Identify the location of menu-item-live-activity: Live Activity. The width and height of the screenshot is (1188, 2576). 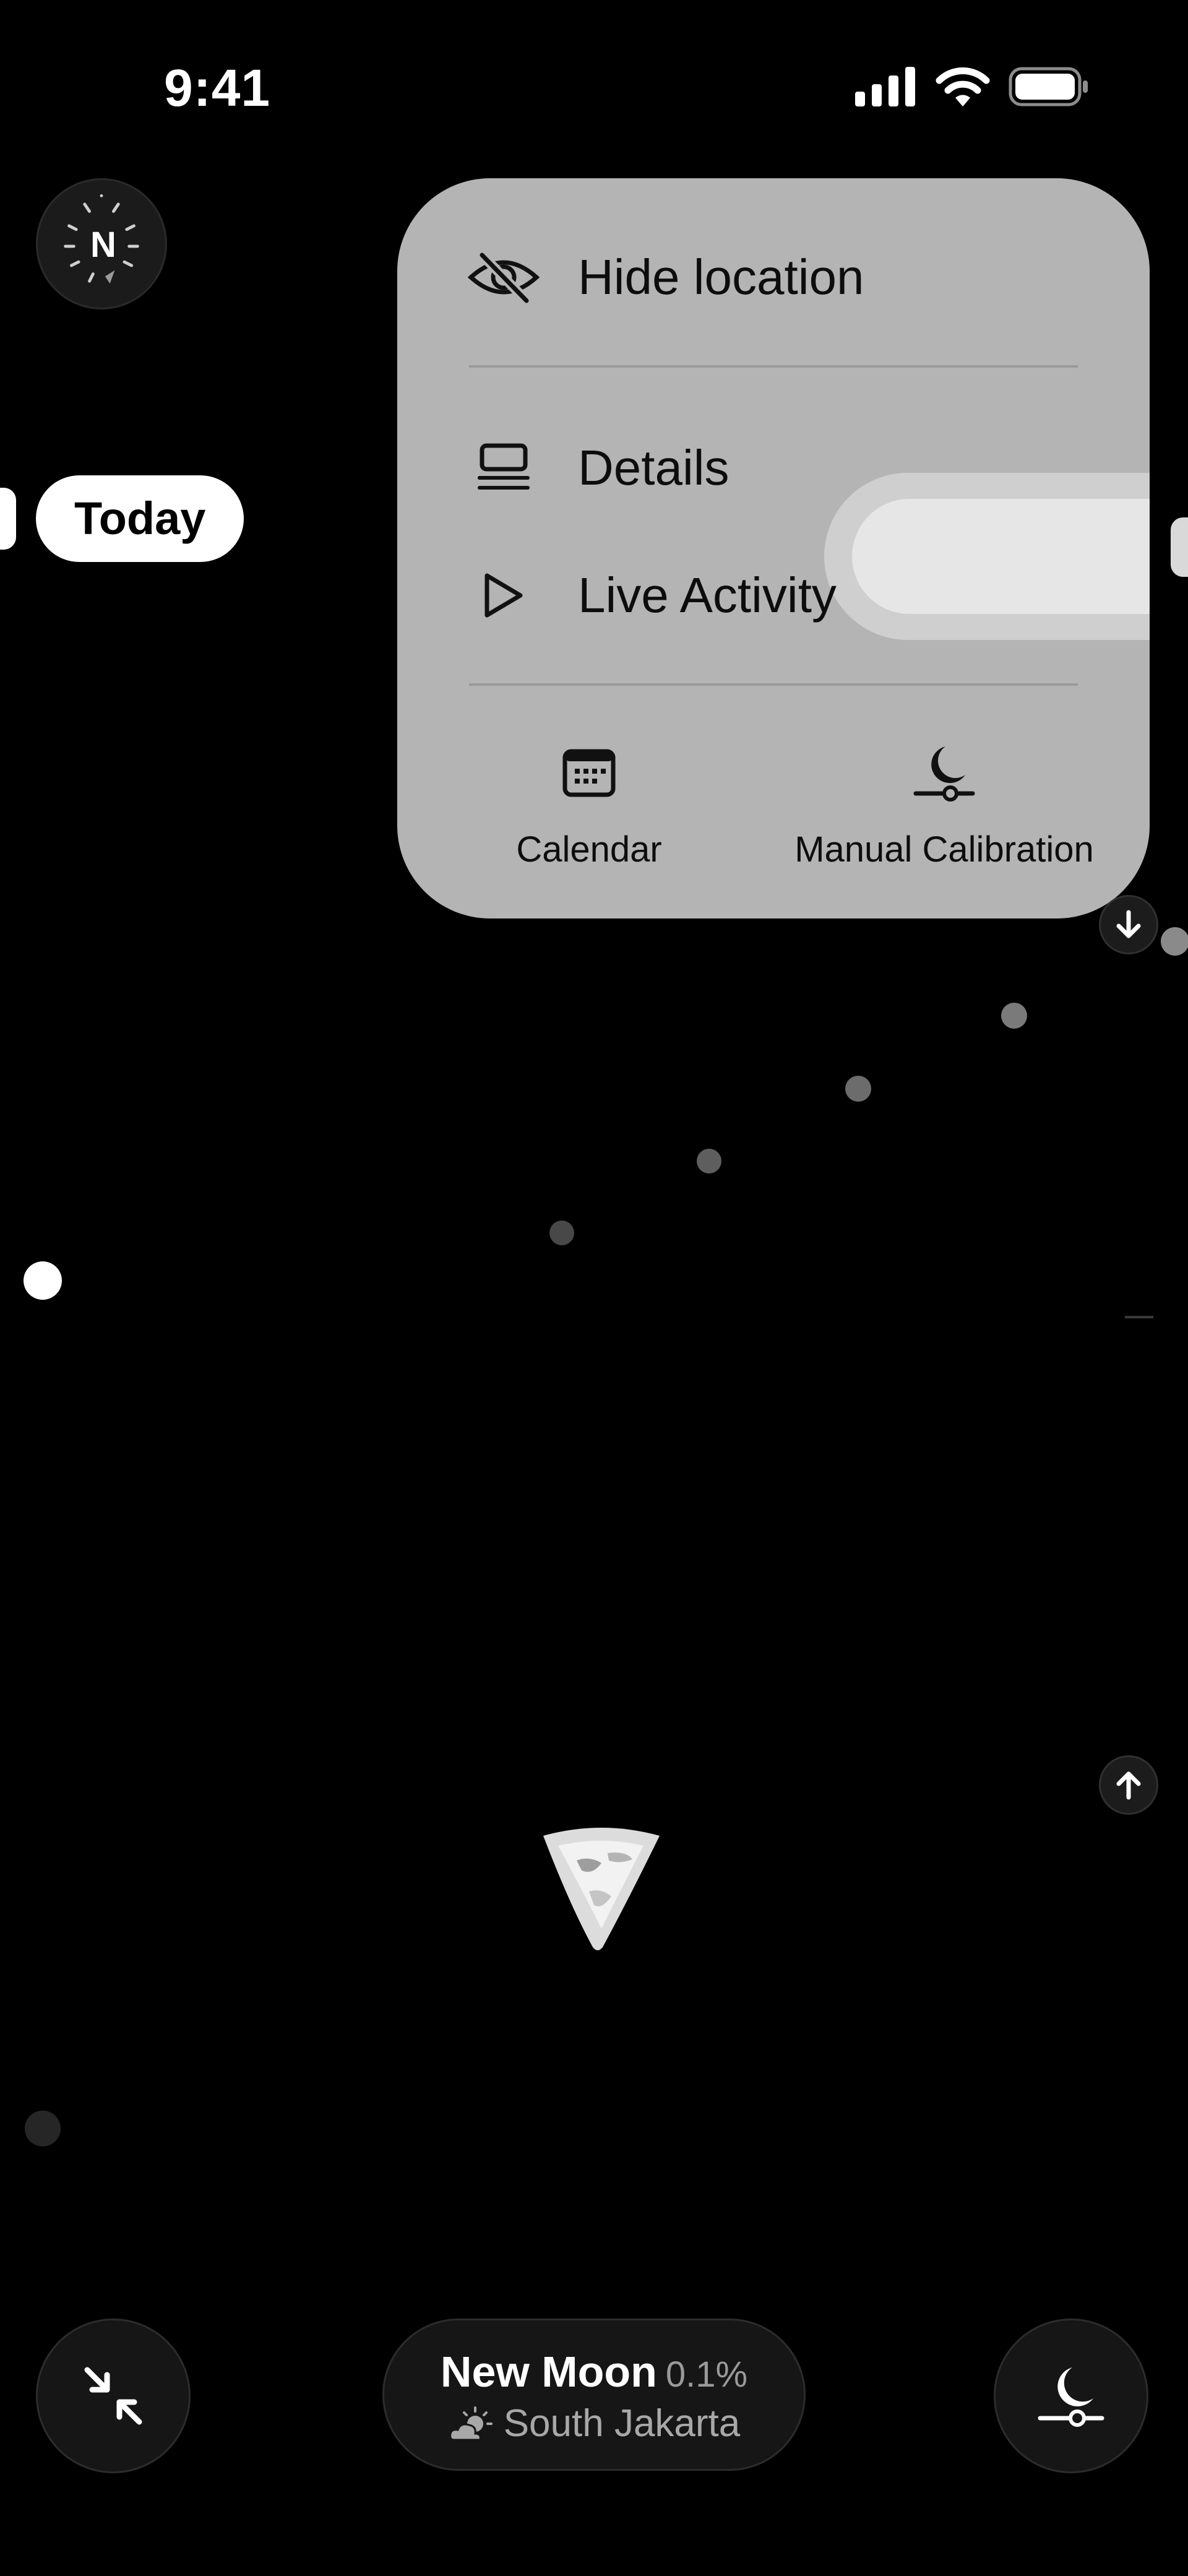
(774, 595).